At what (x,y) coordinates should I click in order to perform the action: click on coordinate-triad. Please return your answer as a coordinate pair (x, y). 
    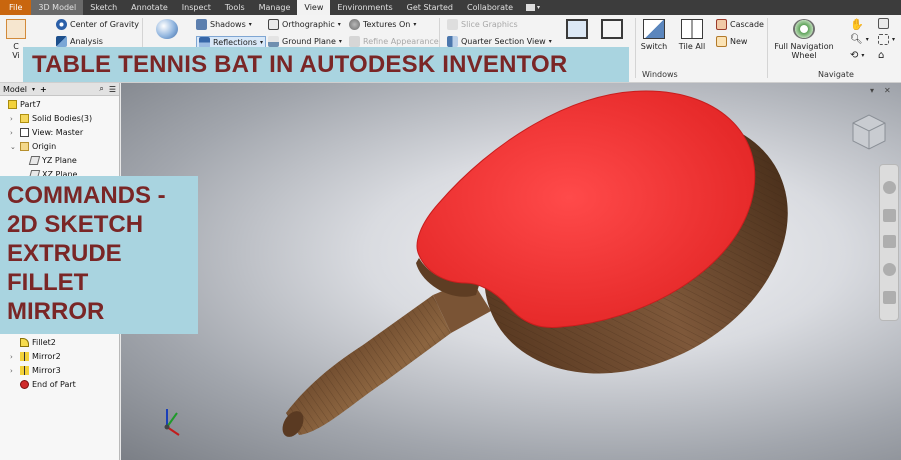
    Looking at the image, I should click on (172, 422).